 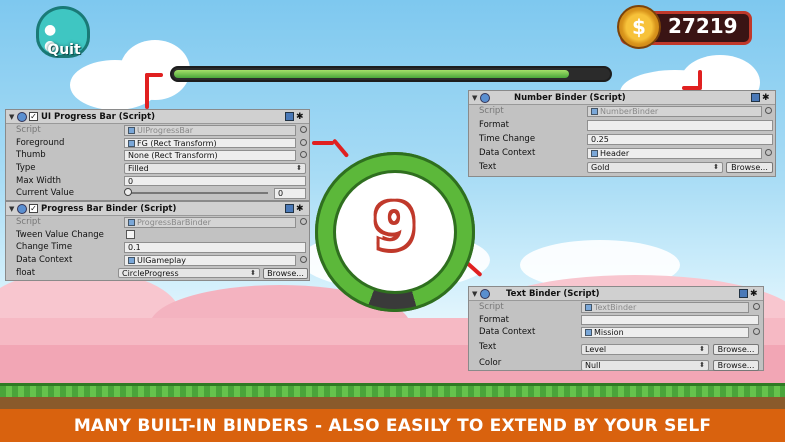 What do you see at coordinates (645, 349) in the screenshot?
I see `text-binding-dropdown: Level` at bounding box center [645, 349].